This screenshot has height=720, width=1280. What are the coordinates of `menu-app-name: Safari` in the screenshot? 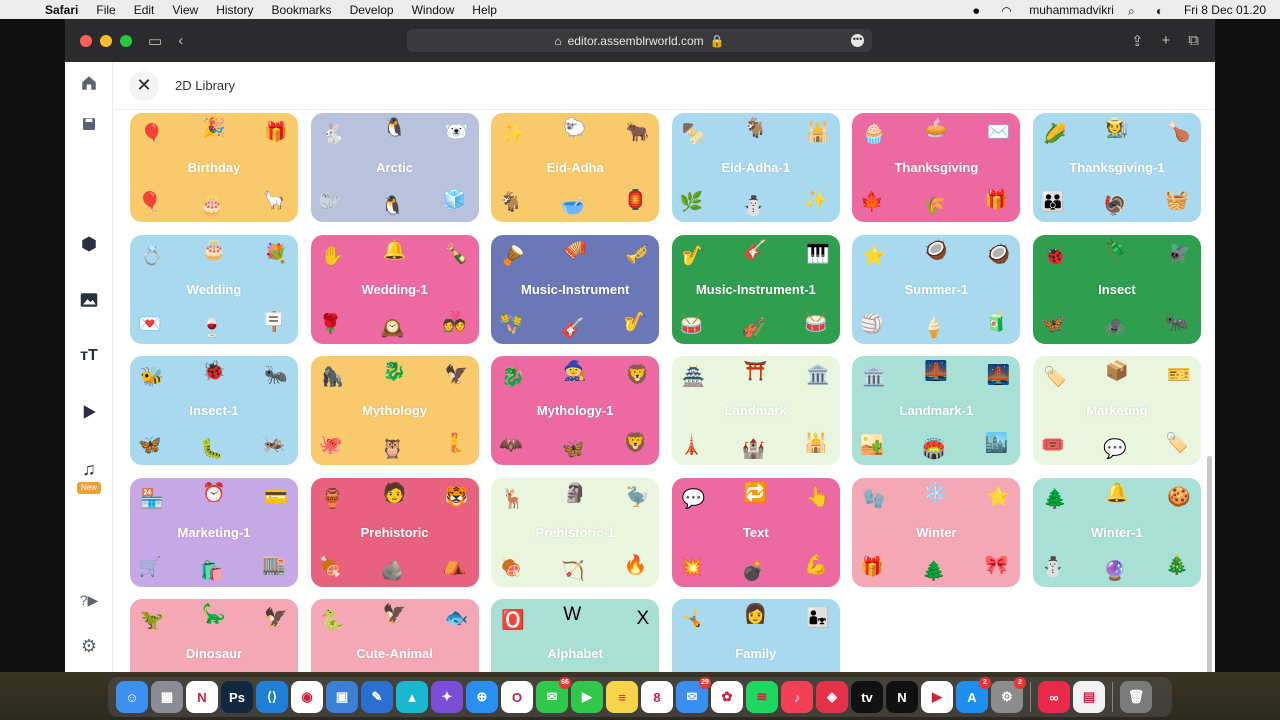 It's located at (61, 10).